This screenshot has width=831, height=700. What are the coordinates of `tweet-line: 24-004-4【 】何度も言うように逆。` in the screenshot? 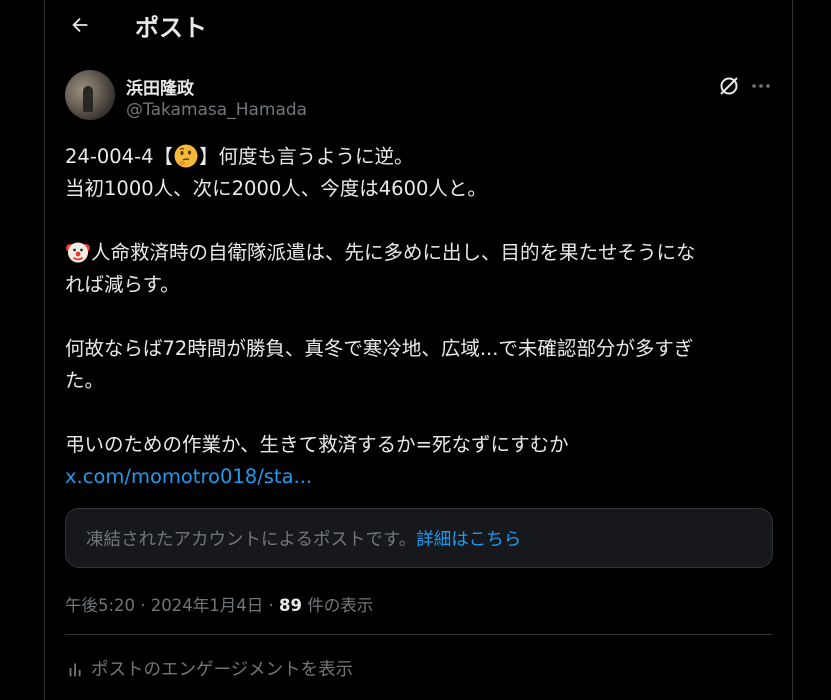 It's located at (410, 157).